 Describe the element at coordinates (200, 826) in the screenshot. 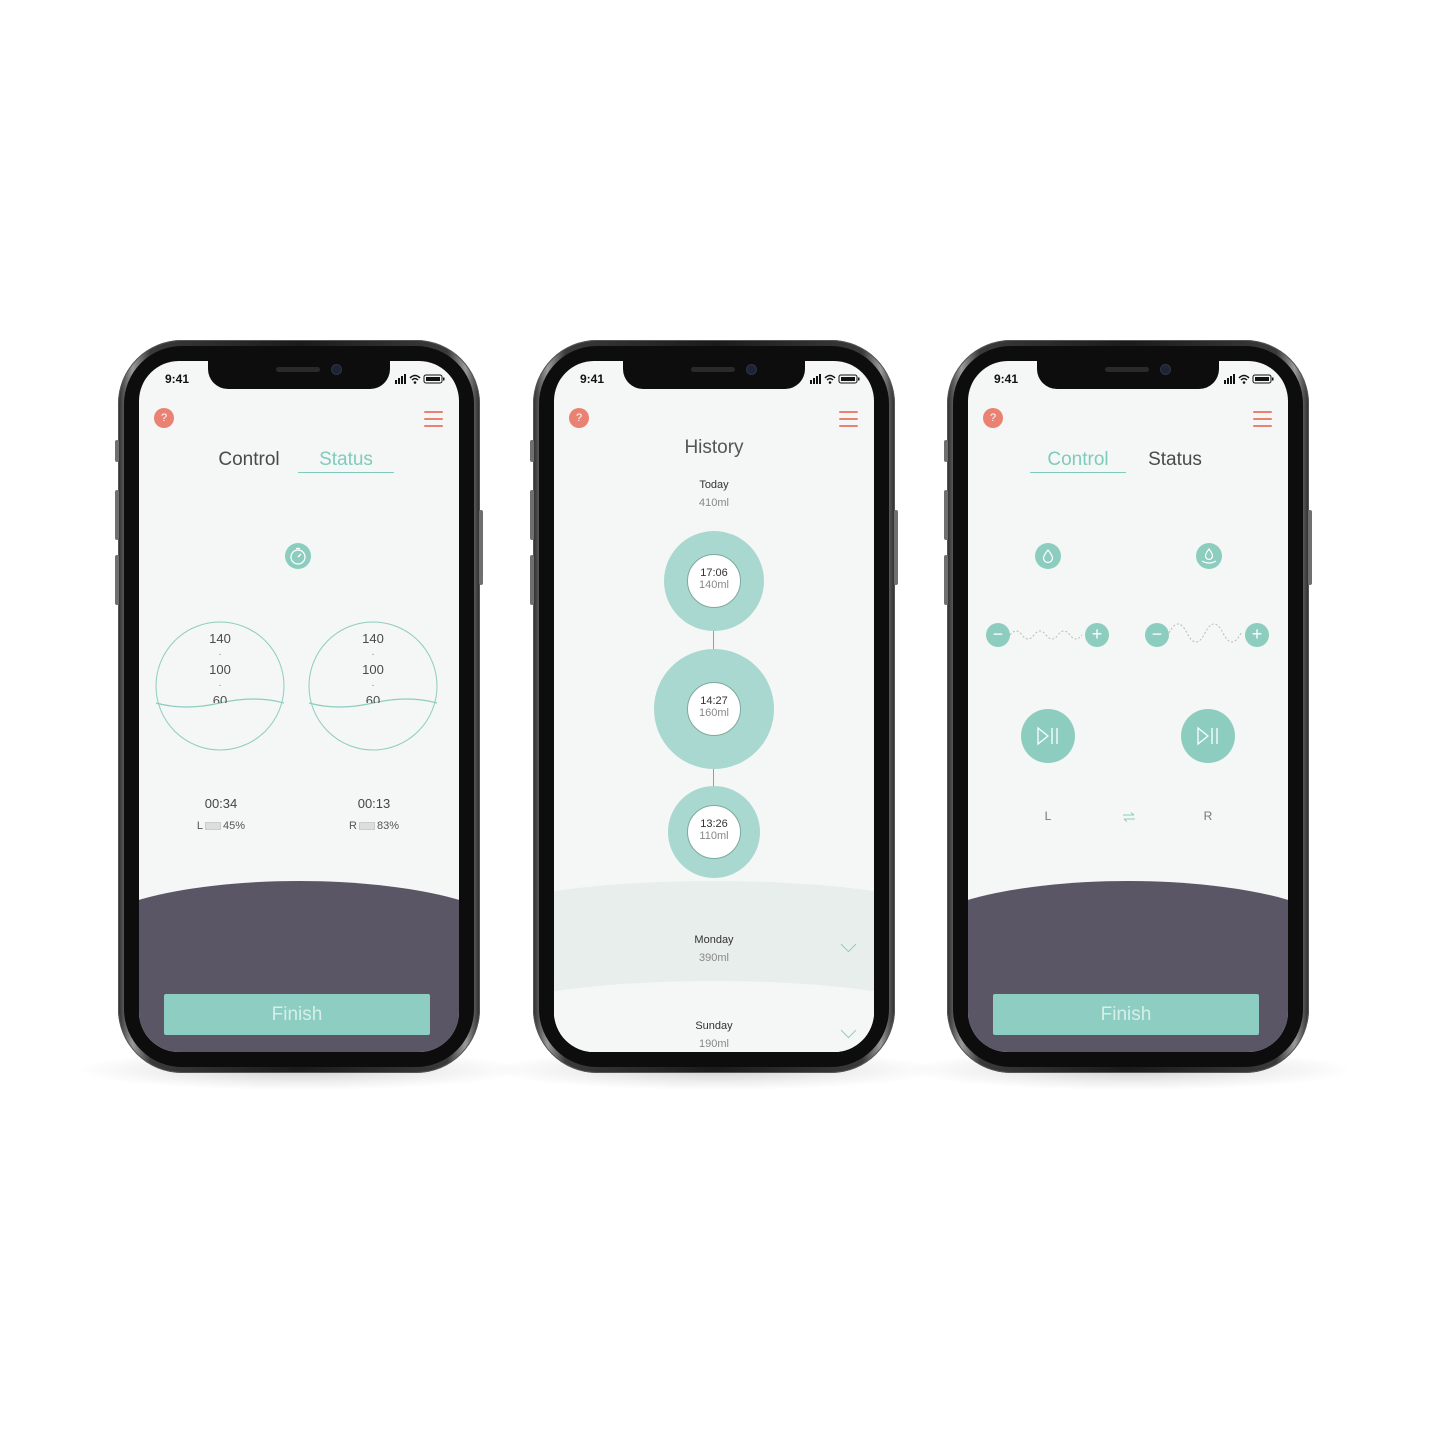

I see `side-label: L` at that location.